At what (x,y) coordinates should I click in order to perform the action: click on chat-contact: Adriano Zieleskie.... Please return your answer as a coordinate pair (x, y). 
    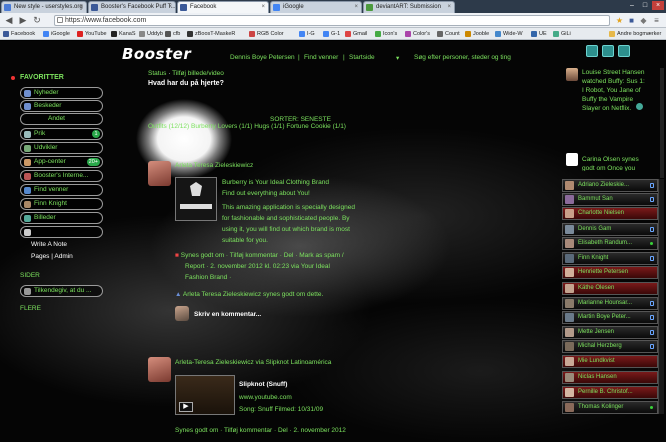
    Looking at the image, I should click on (610, 185).